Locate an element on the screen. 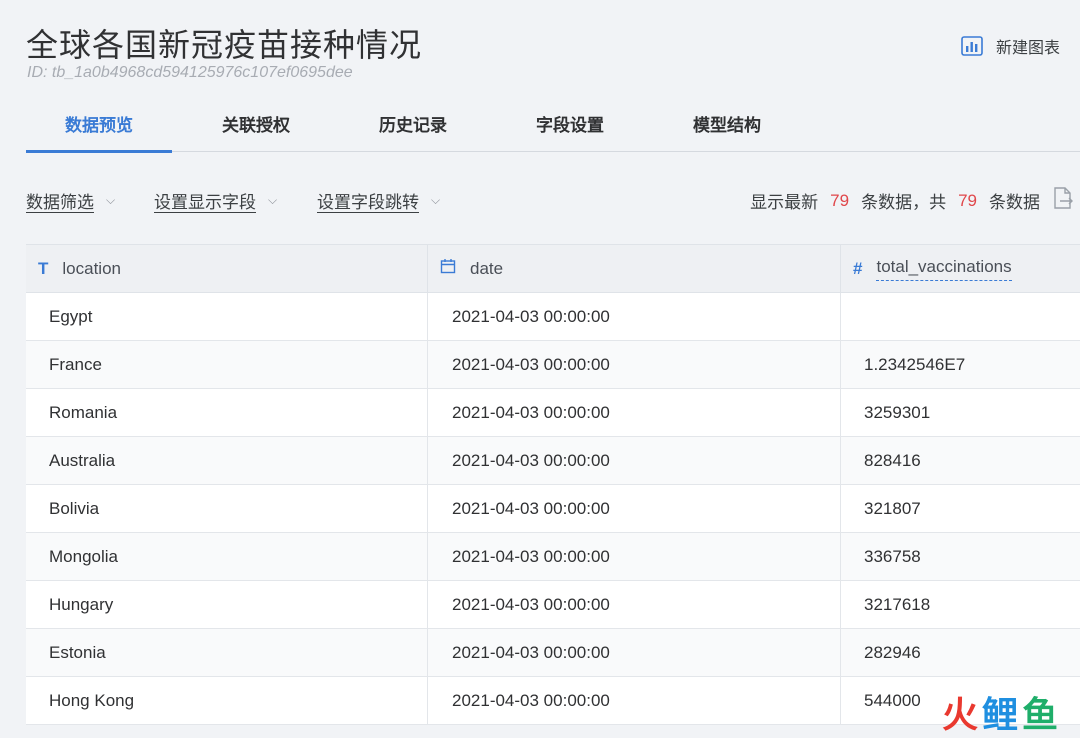 The image size is (1080, 738). shown-count: 79 is located at coordinates (840, 200).